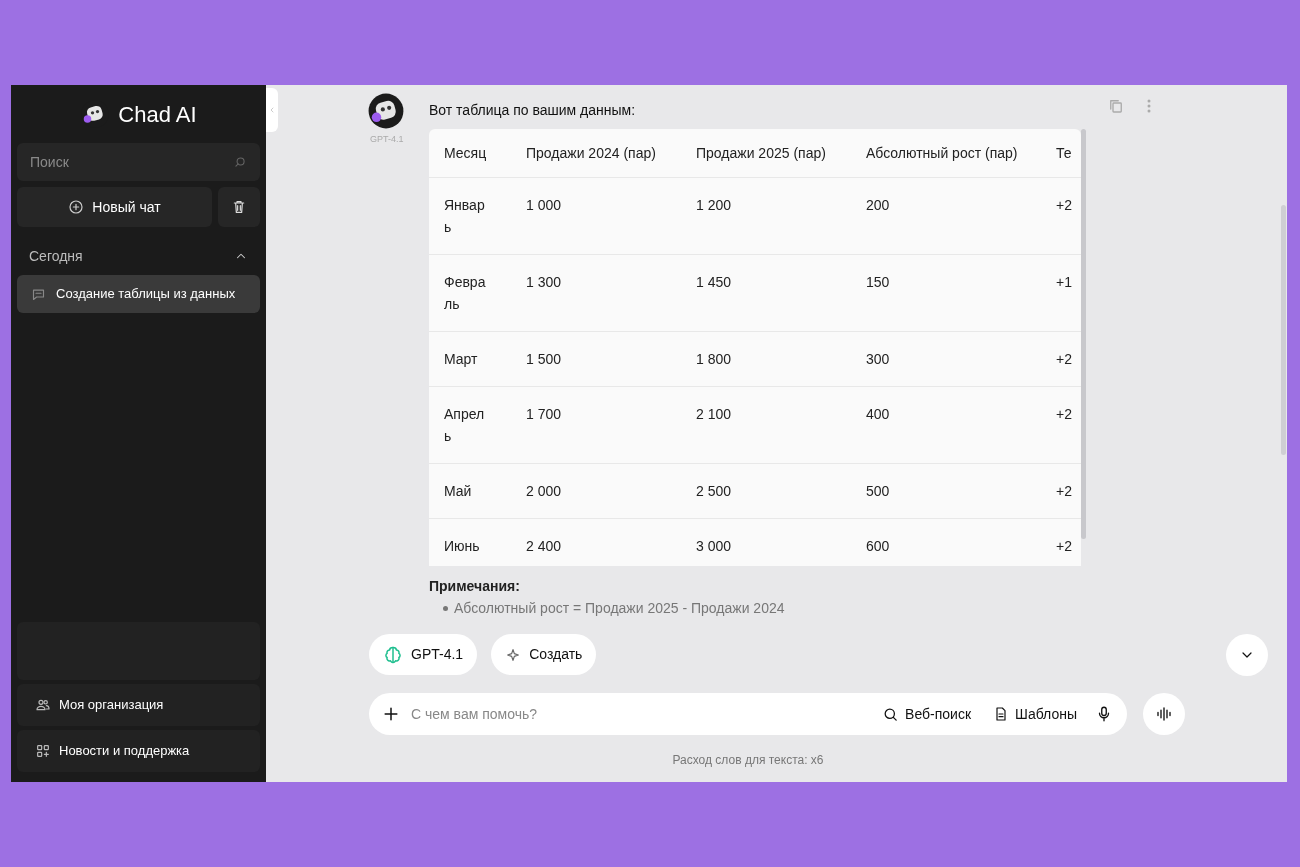  What do you see at coordinates (591, 153) in the screenshot?
I see `column-header: Продажи 2024 (пар)` at bounding box center [591, 153].